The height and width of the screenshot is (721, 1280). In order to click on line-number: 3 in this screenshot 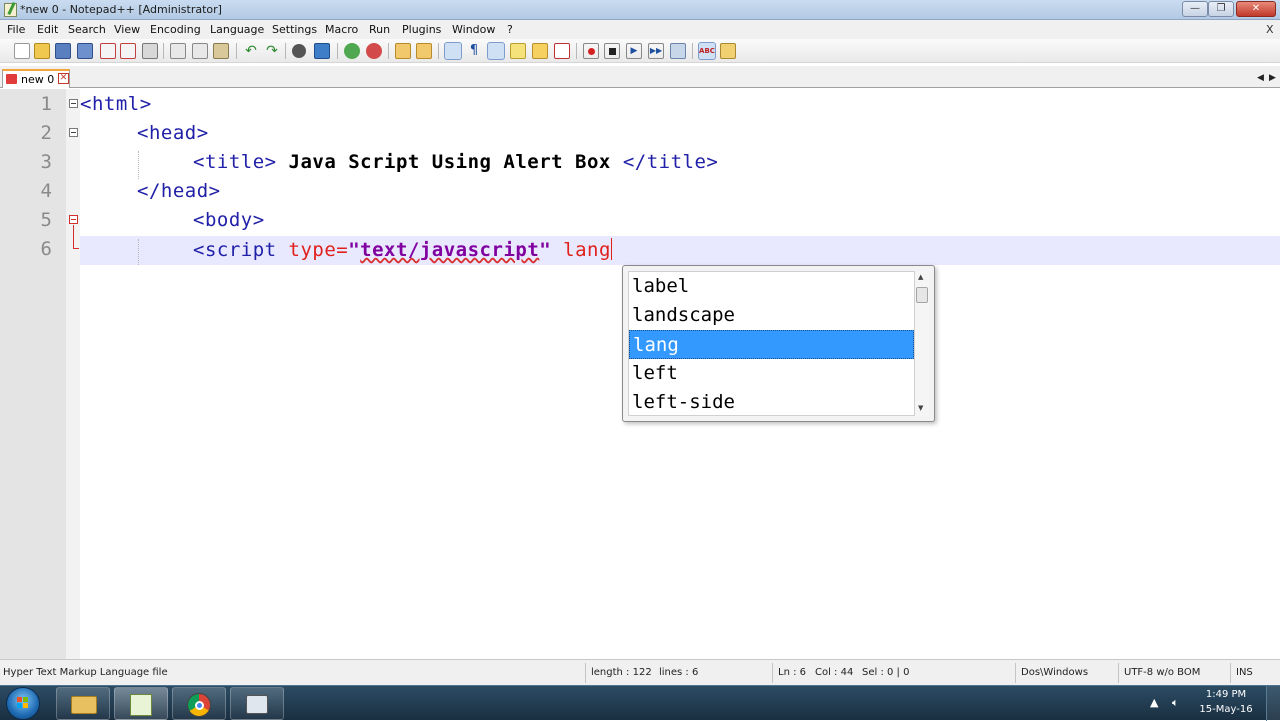, I will do `click(46, 162)`.